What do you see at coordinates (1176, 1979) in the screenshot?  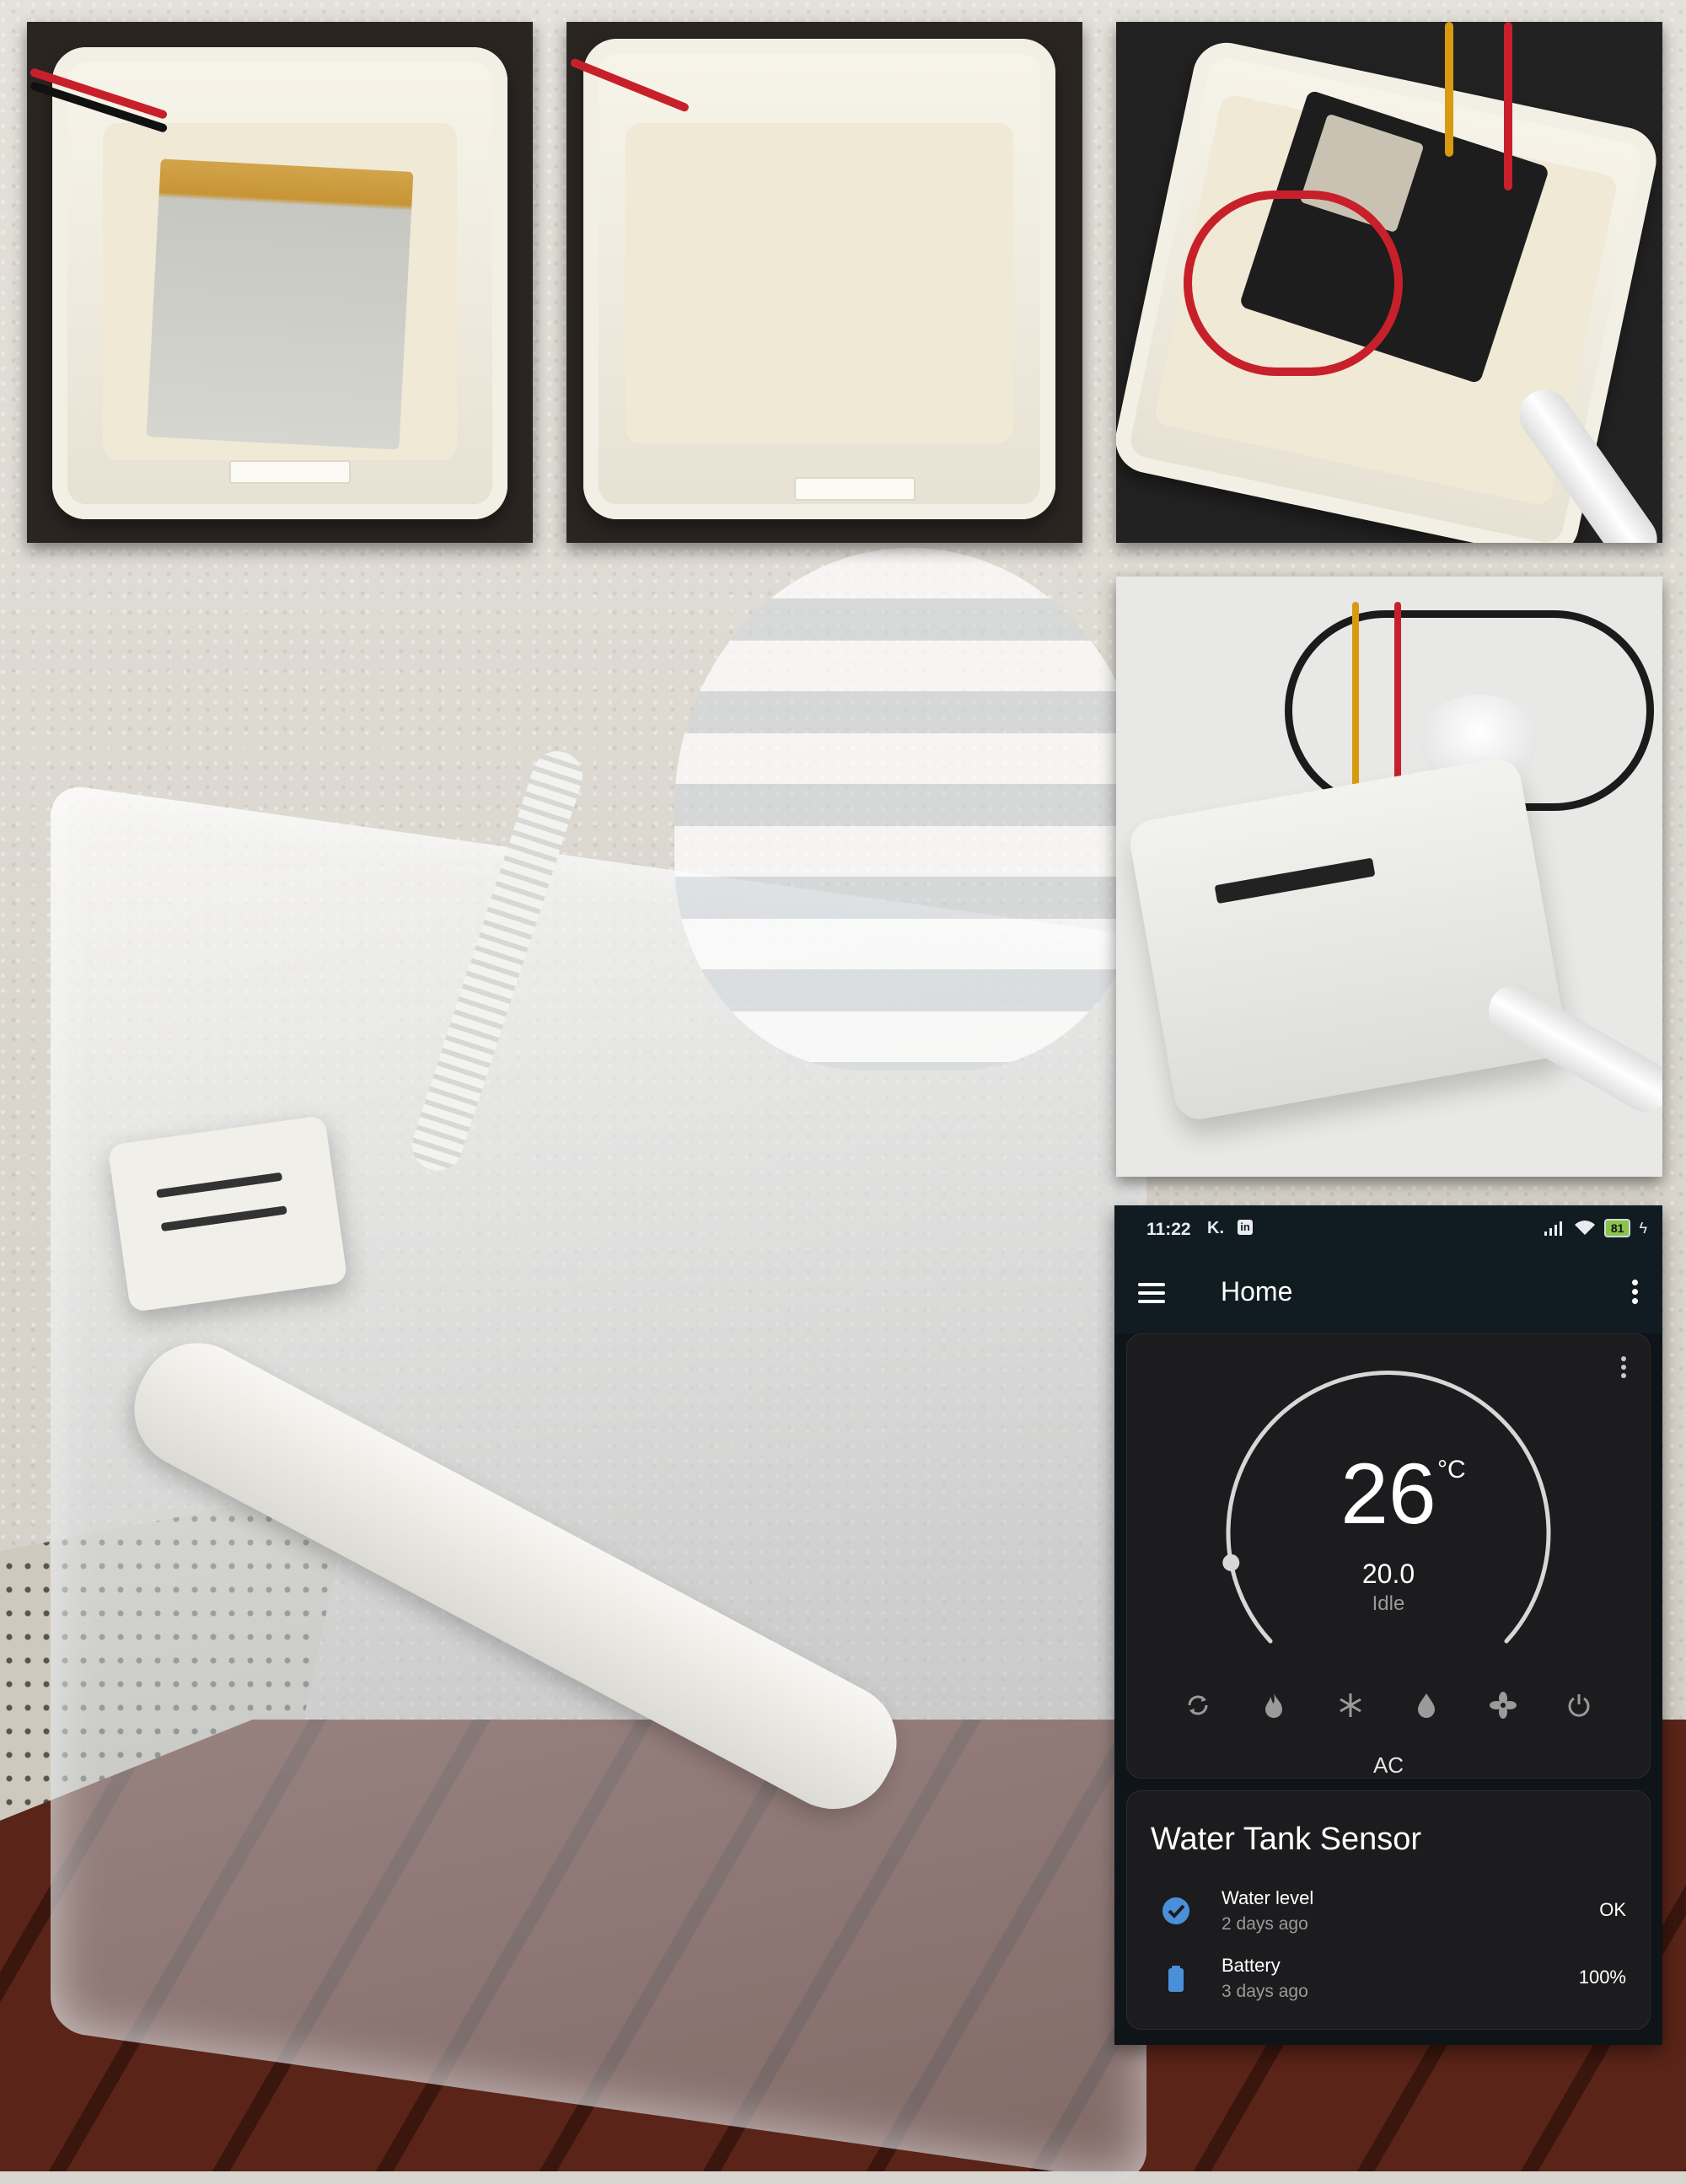 I see `battery-full-icon` at bounding box center [1176, 1979].